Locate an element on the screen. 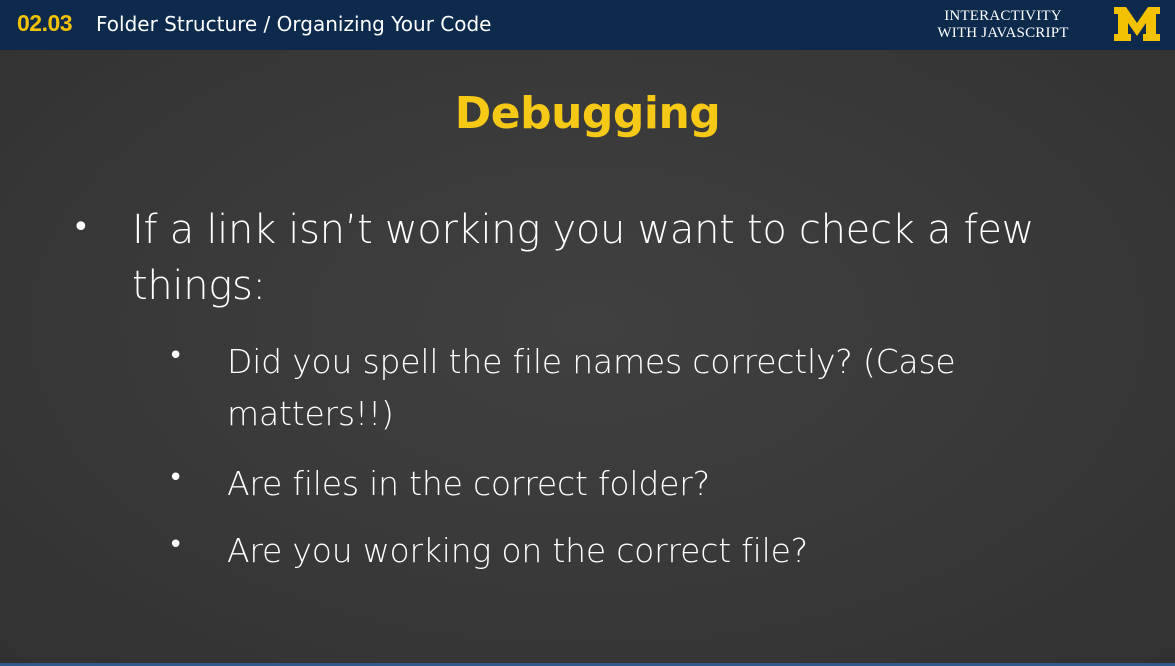  course-name-line-1: INTERACTIVITY is located at coordinates (1003, 16).